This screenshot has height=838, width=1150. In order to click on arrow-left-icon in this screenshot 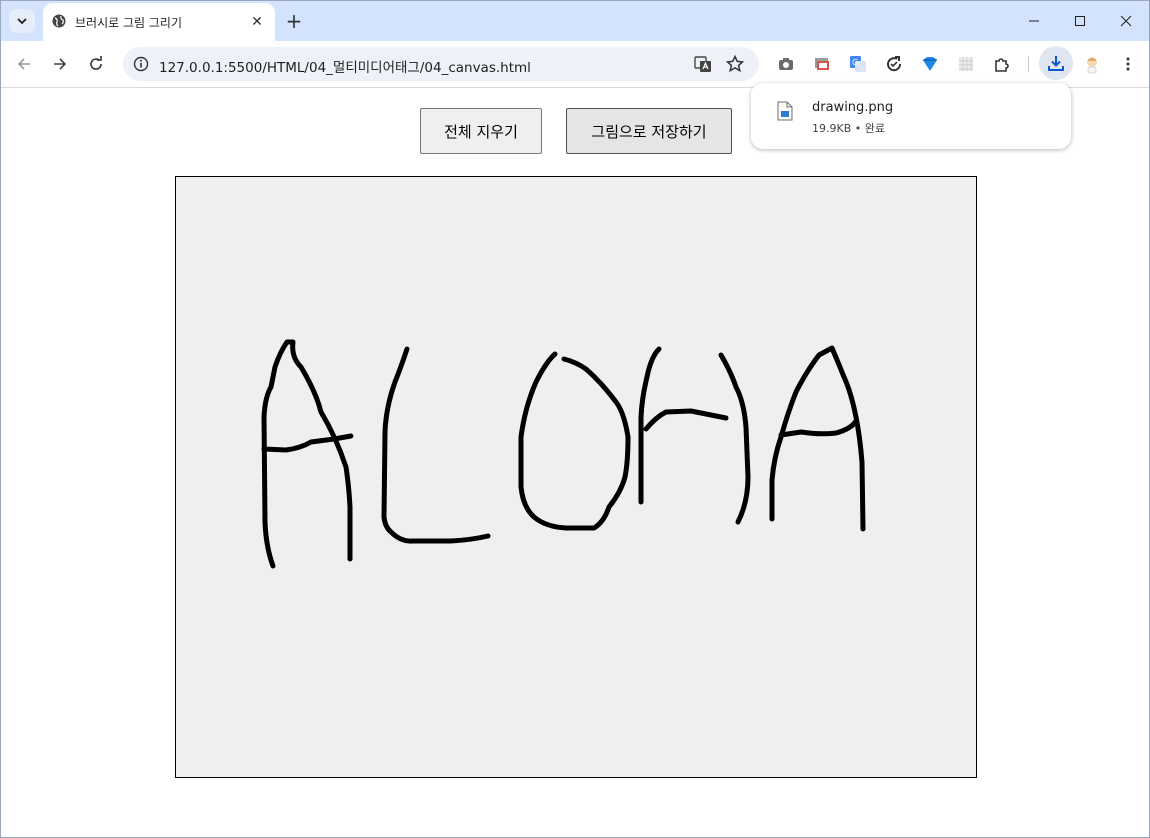, I will do `click(23, 64)`.